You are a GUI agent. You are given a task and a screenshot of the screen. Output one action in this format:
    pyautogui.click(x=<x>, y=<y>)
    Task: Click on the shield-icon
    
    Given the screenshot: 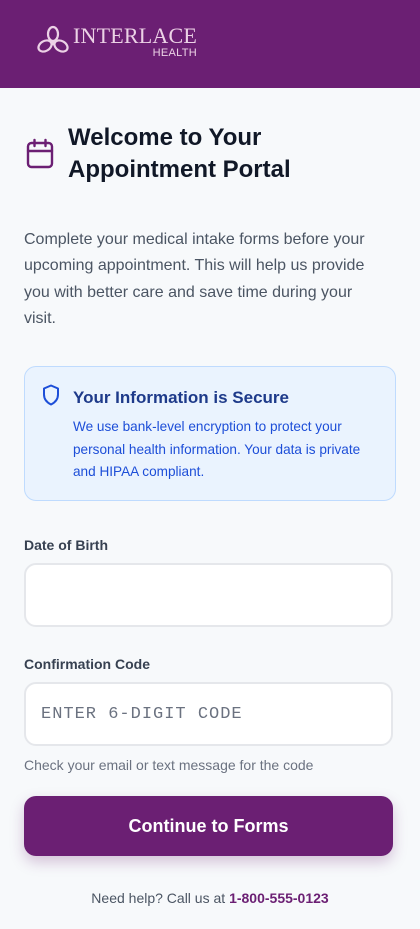 What is the action you would take?
    pyautogui.click(x=51, y=395)
    